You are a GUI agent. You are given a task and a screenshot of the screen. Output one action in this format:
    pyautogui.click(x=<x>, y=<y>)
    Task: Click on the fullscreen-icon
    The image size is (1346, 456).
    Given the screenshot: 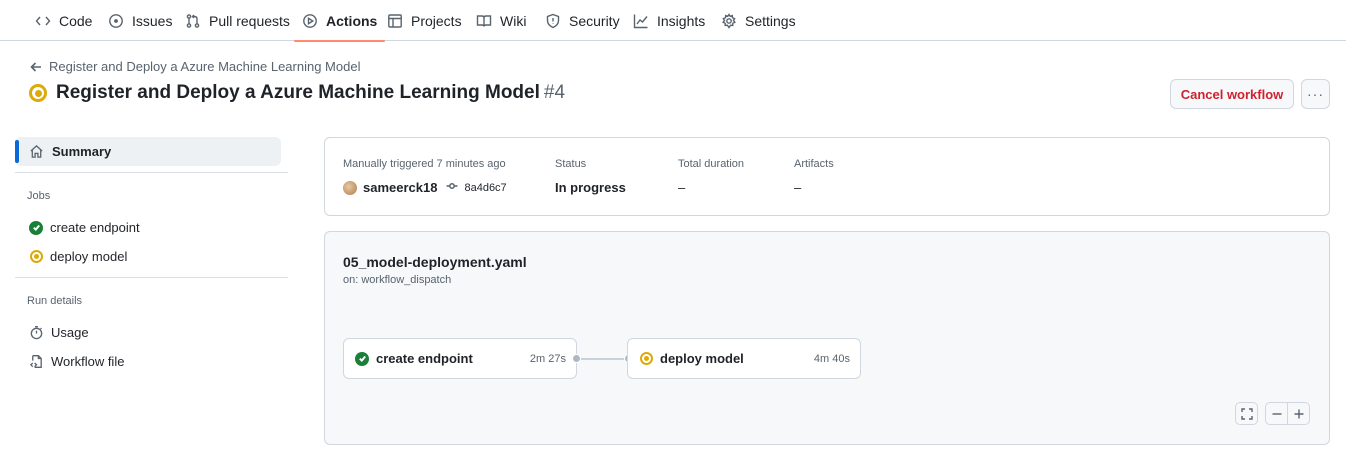 What is the action you would take?
    pyautogui.click(x=1246, y=413)
    